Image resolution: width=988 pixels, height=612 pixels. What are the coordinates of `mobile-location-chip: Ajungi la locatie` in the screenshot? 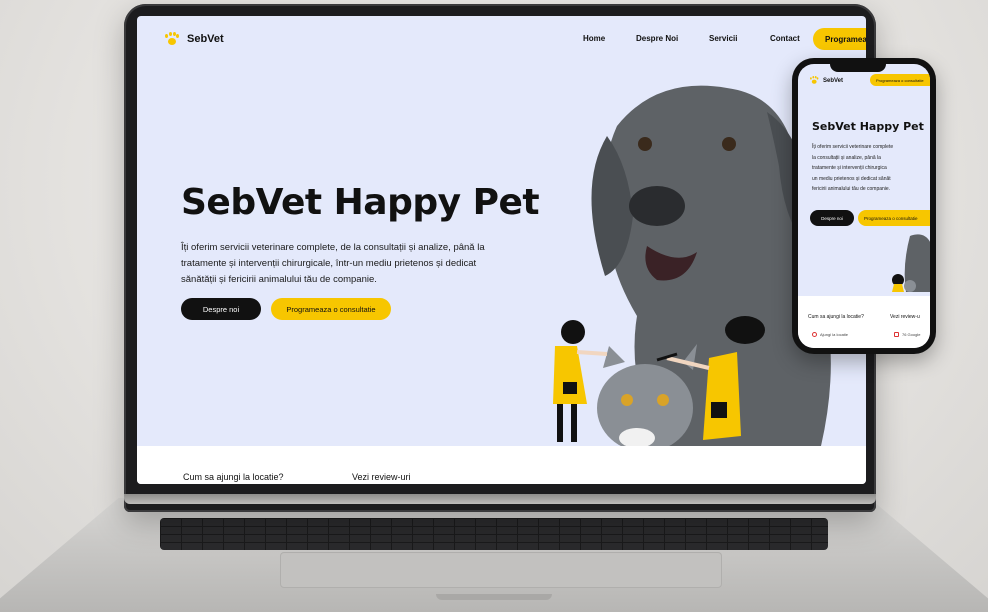 It's located at (830, 334).